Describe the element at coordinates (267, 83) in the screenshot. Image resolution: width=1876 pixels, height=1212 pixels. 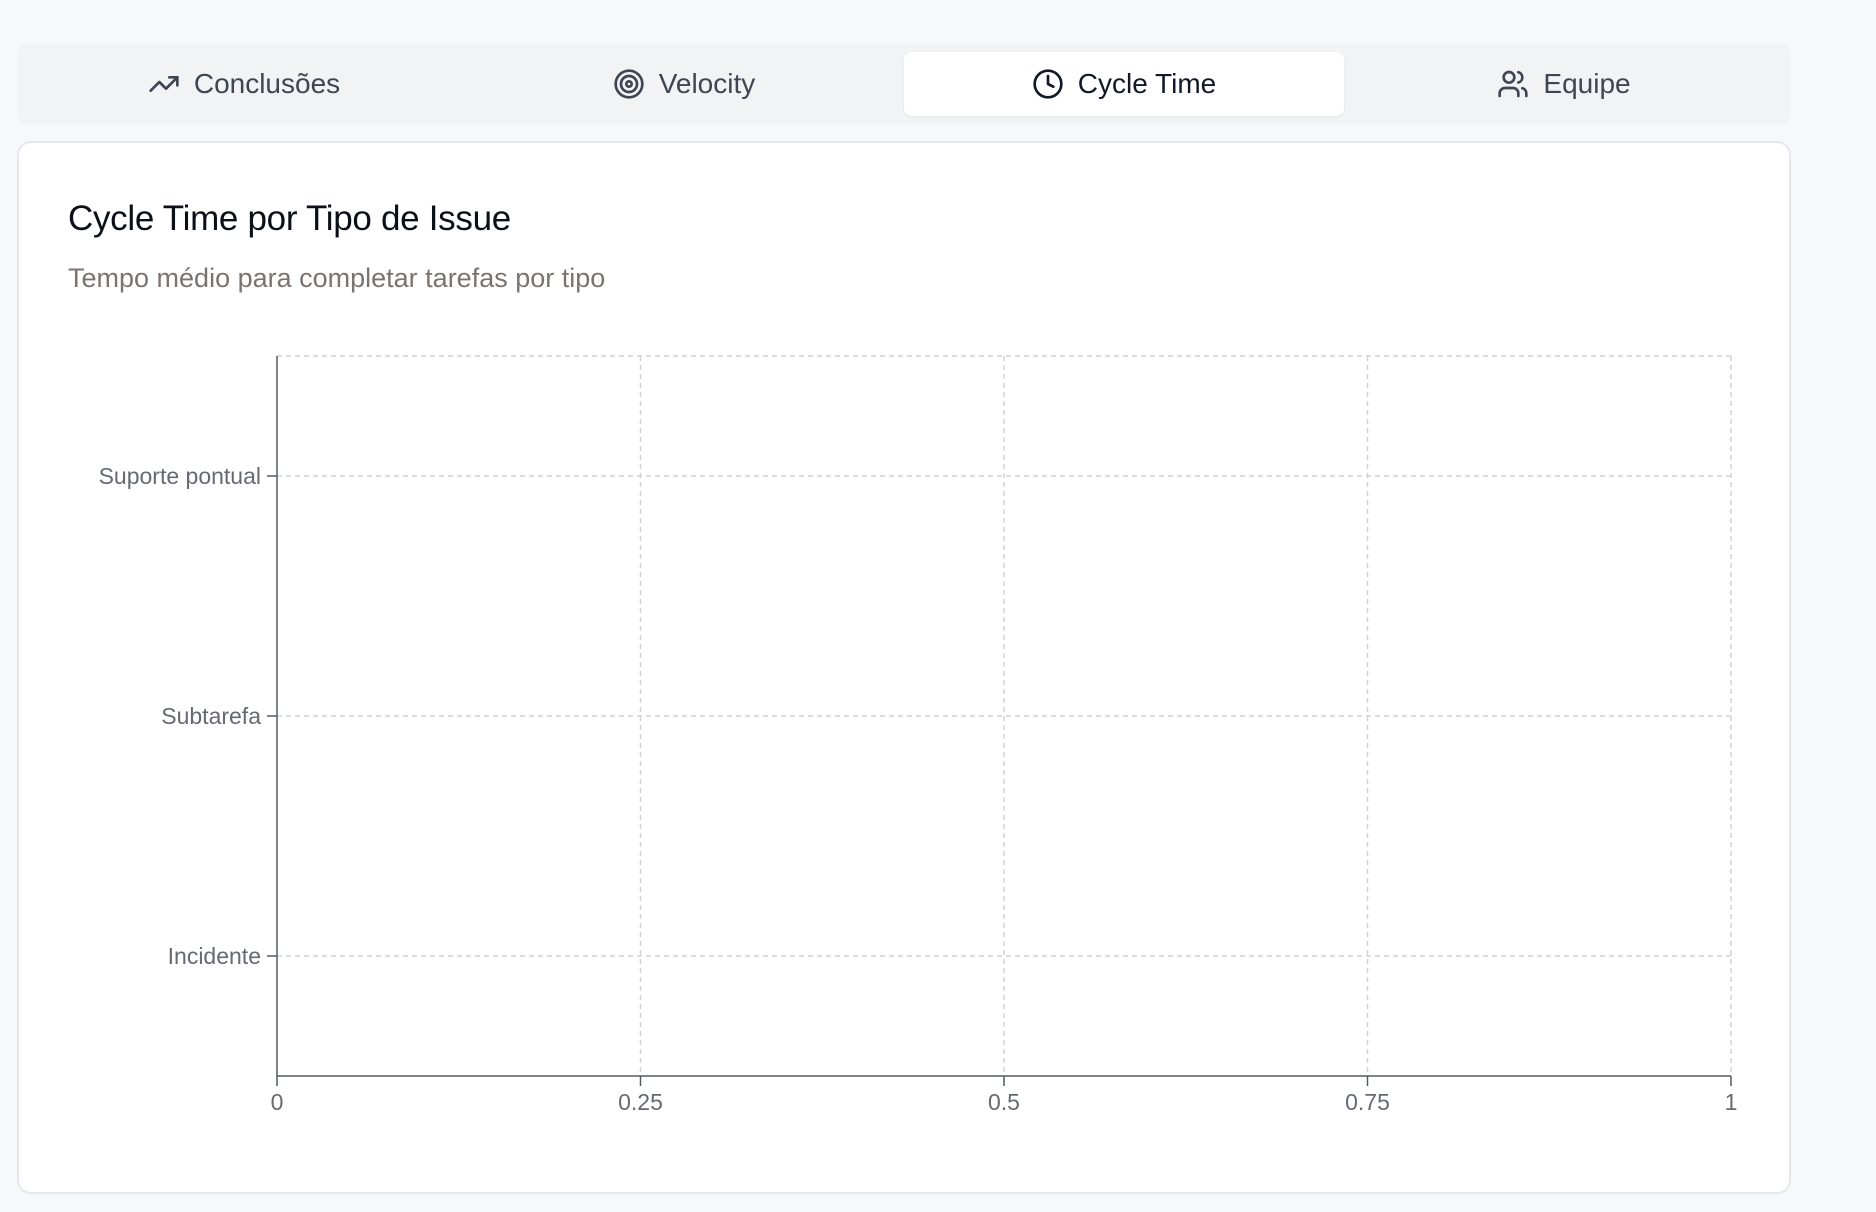
I see `tab-label: Conclusões` at that location.